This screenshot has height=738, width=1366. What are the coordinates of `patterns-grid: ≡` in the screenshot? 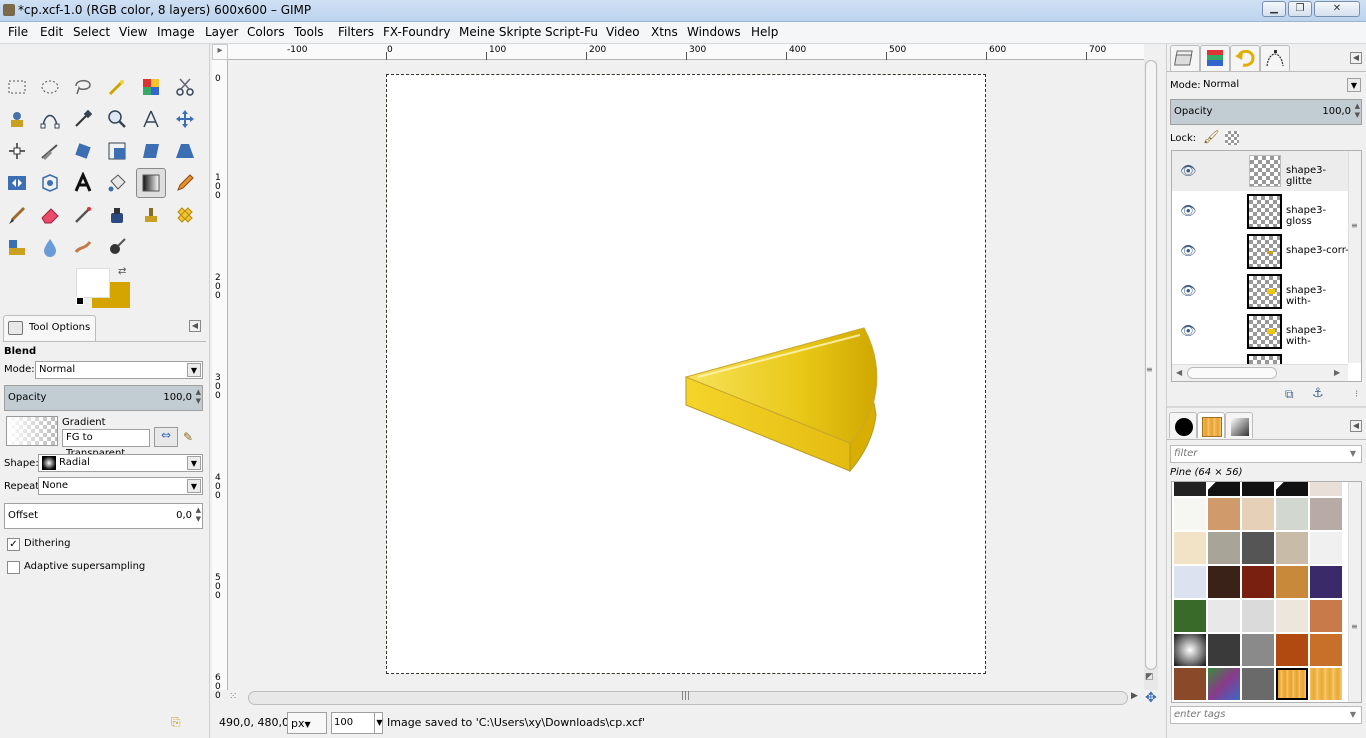 It's located at (1266, 592).